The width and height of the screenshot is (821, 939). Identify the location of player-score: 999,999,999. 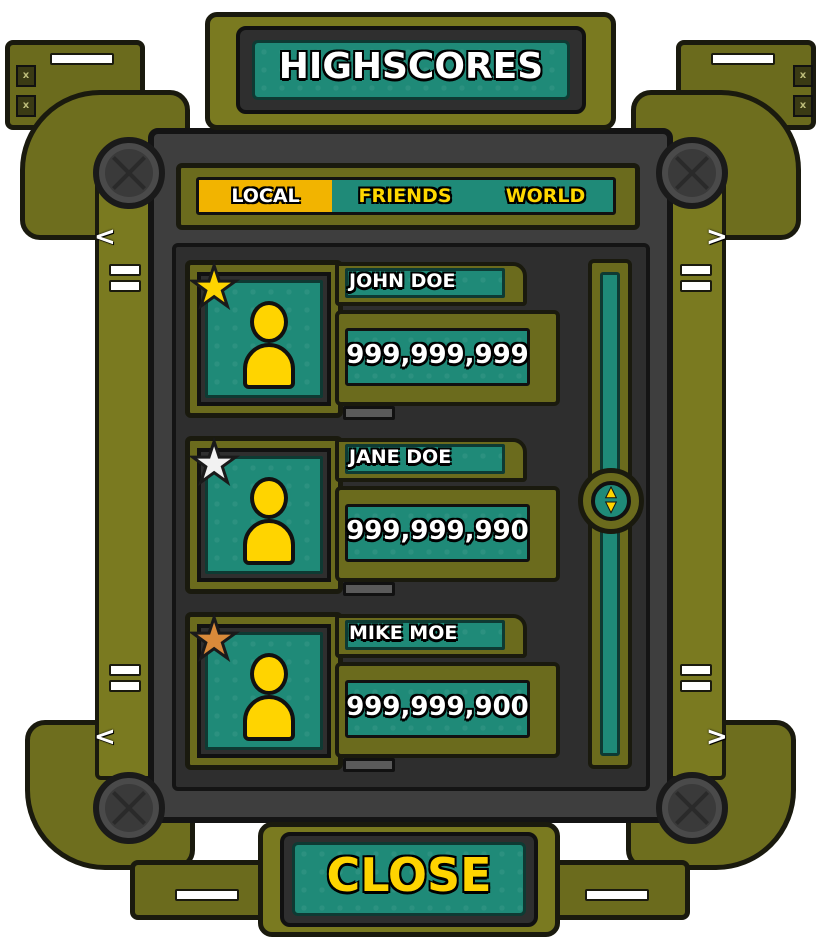
(437, 355).